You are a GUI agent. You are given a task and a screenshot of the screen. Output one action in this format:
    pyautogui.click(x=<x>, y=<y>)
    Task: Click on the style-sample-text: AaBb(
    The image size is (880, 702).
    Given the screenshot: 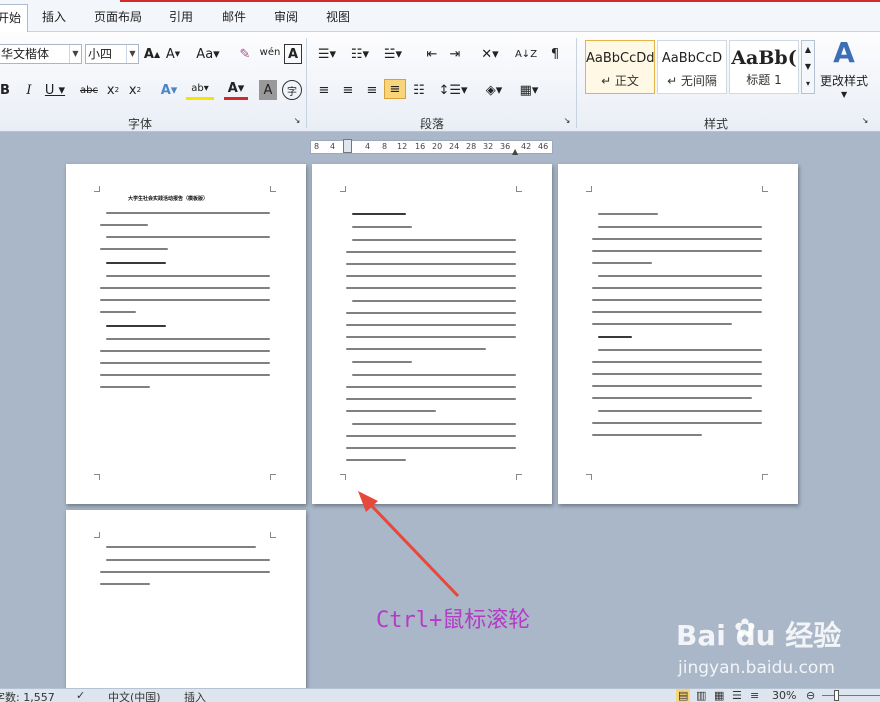 What is the action you would take?
    pyautogui.click(x=764, y=58)
    